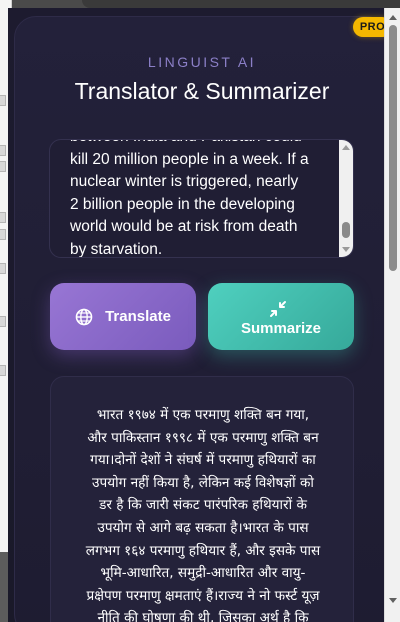  What do you see at coordinates (201, 144) in the screenshot?
I see `source-text-line: between India and Pakistan could` at bounding box center [201, 144].